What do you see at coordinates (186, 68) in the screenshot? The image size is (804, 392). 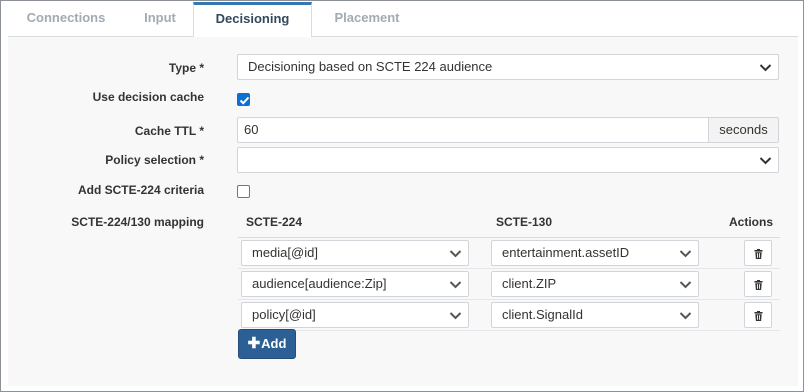 I see `type-label: Type *` at bounding box center [186, 68].